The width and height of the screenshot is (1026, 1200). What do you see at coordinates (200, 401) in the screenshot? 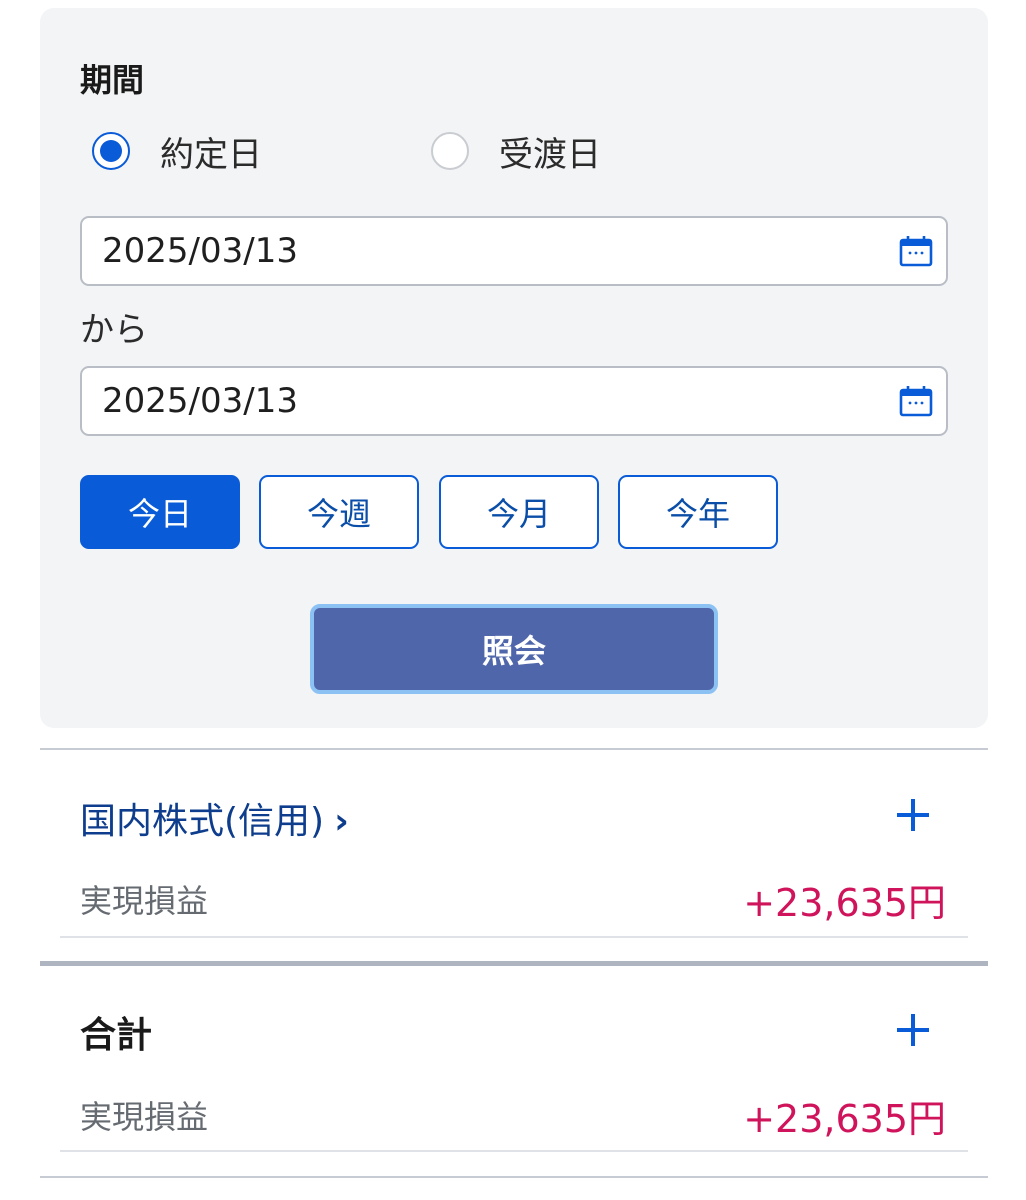
I see `end-date-value: 2025/03/13` at bounding box center [200, 401].